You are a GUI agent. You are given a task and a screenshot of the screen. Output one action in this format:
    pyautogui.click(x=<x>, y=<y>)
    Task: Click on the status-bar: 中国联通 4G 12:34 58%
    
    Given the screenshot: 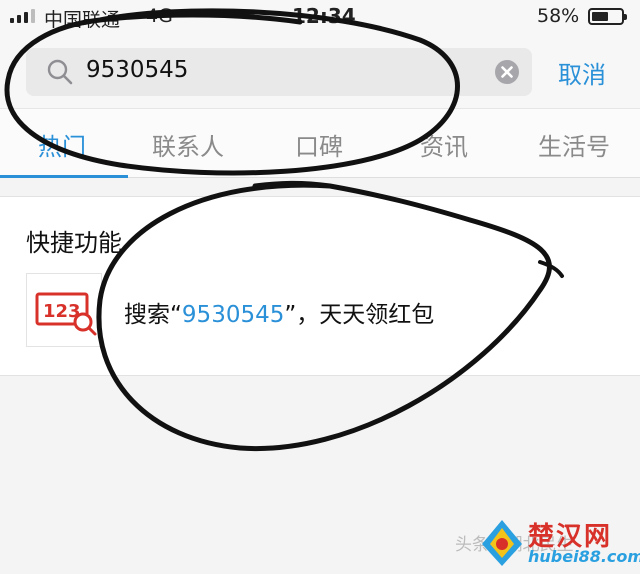 What is the action you would take?
    pyautogui.click(x=320, y=17)
    